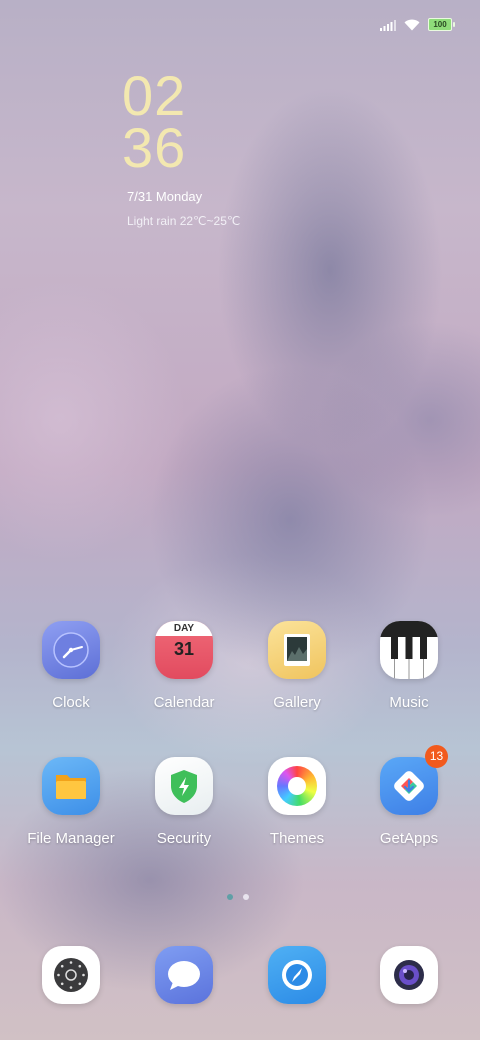 The height and width of the screenshot is (1040, 480). I want to click on clock-widget: 02 36, so click(154, 121).